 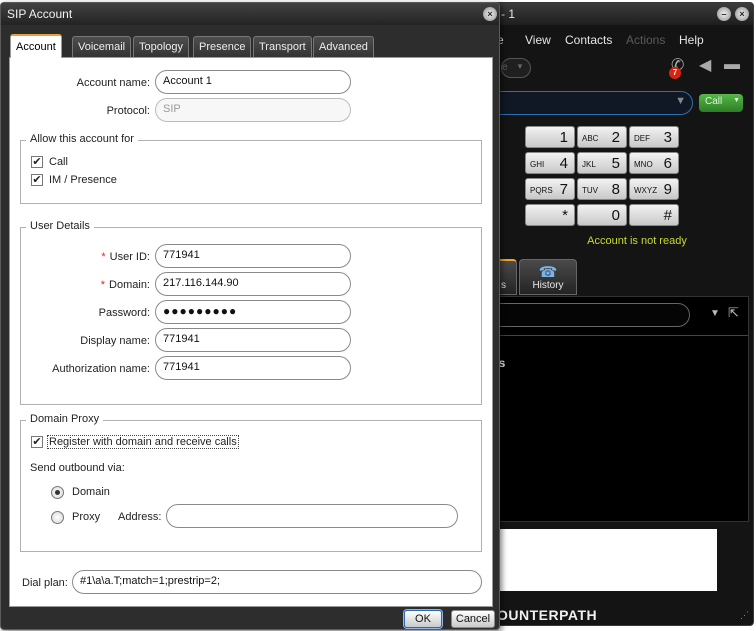 What do you see at coordinates (646, 40) in the screenshot?
I see `menu-actions: Actions` at bounding box center [646, 40].